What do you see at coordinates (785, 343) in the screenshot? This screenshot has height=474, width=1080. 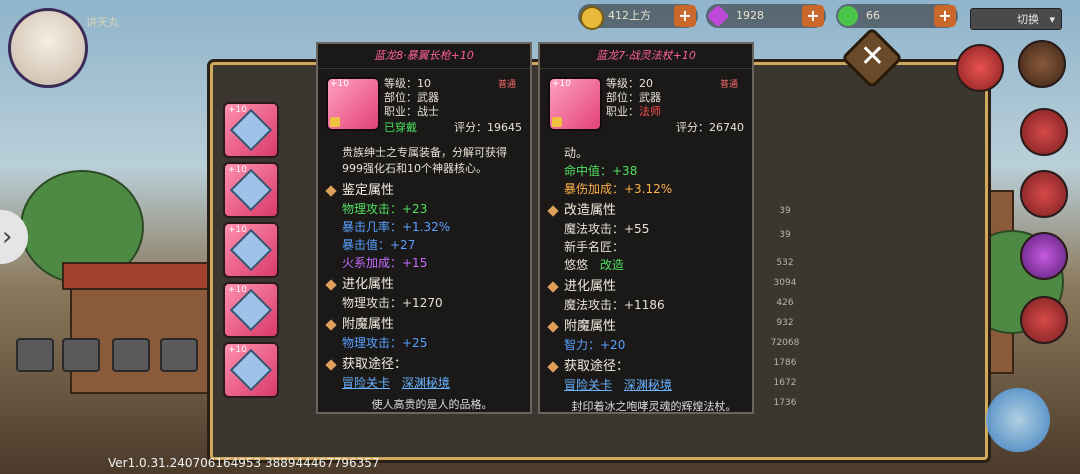 I see `stat-value: 72068` at bounding box center [785, 343].